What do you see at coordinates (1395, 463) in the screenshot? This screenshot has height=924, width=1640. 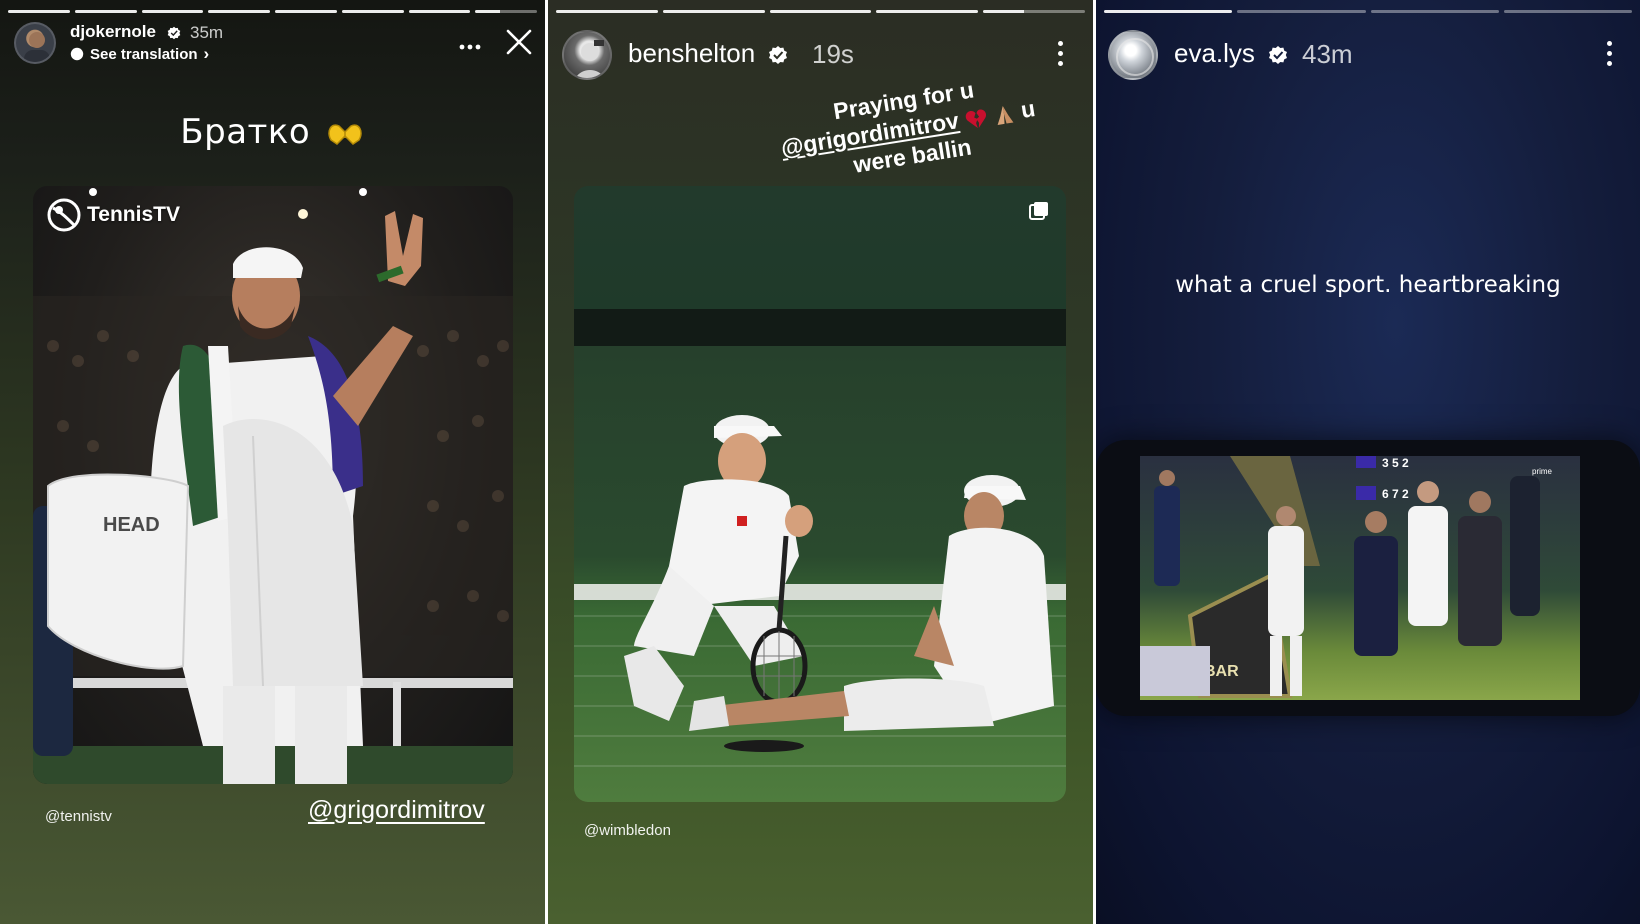 I see `score-top: 3 5 2` at bounding box center [1395, 463].